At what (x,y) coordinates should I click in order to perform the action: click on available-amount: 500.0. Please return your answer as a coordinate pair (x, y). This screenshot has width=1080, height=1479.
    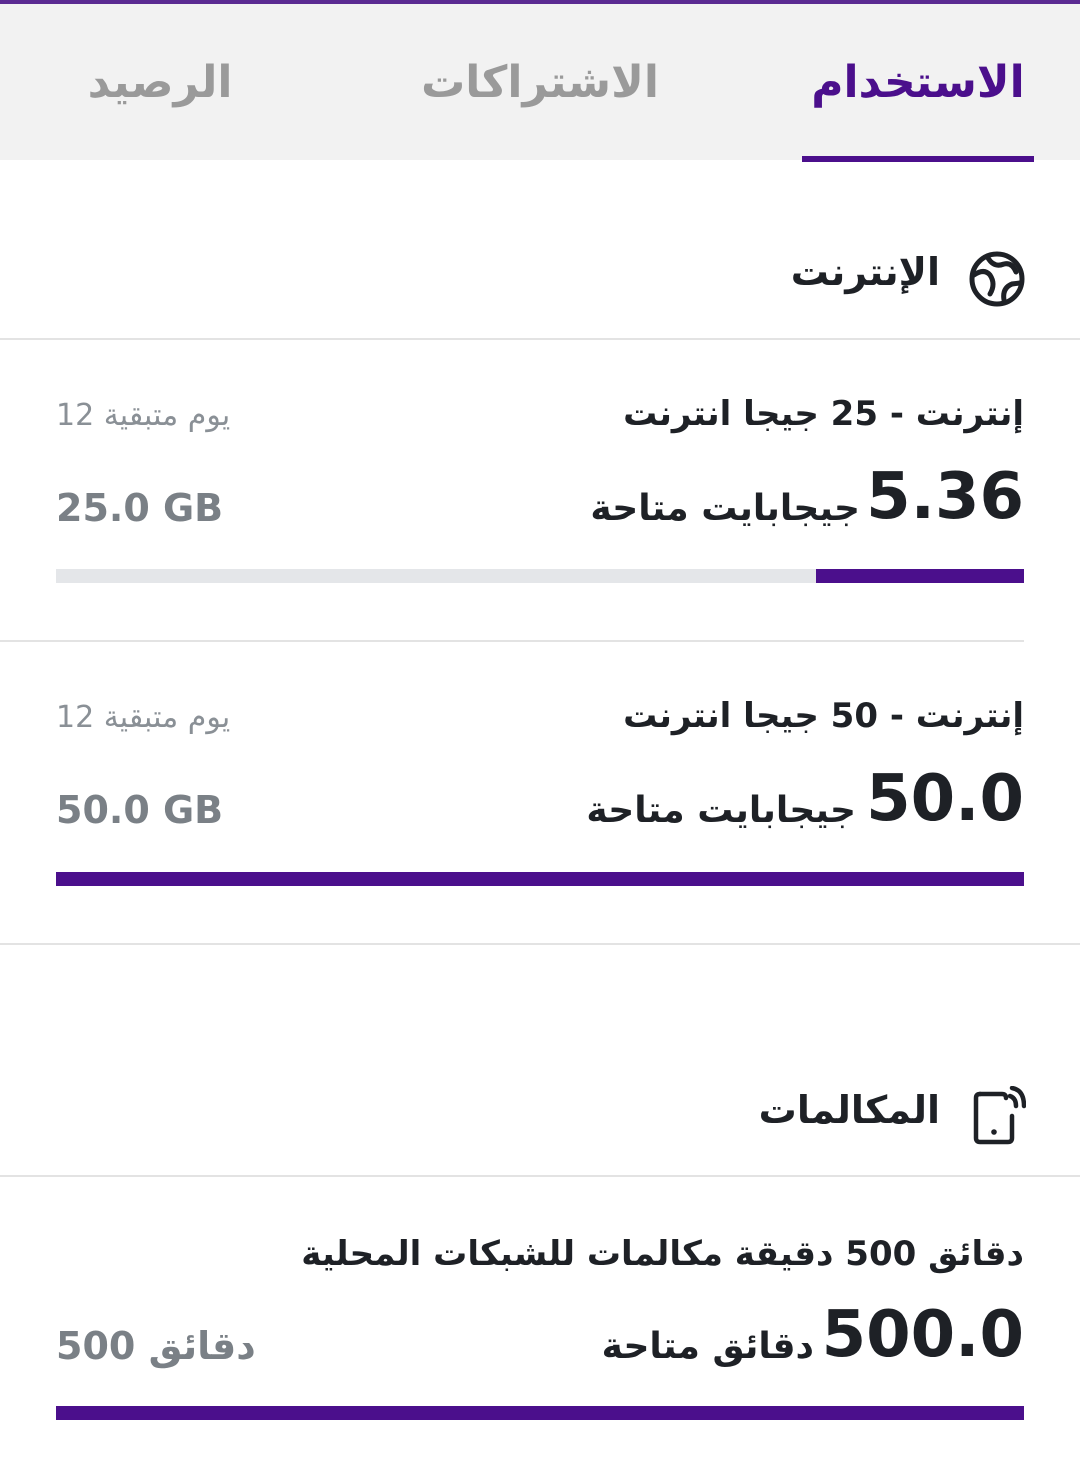
    Looking at the image, I should click on (922, 1335).